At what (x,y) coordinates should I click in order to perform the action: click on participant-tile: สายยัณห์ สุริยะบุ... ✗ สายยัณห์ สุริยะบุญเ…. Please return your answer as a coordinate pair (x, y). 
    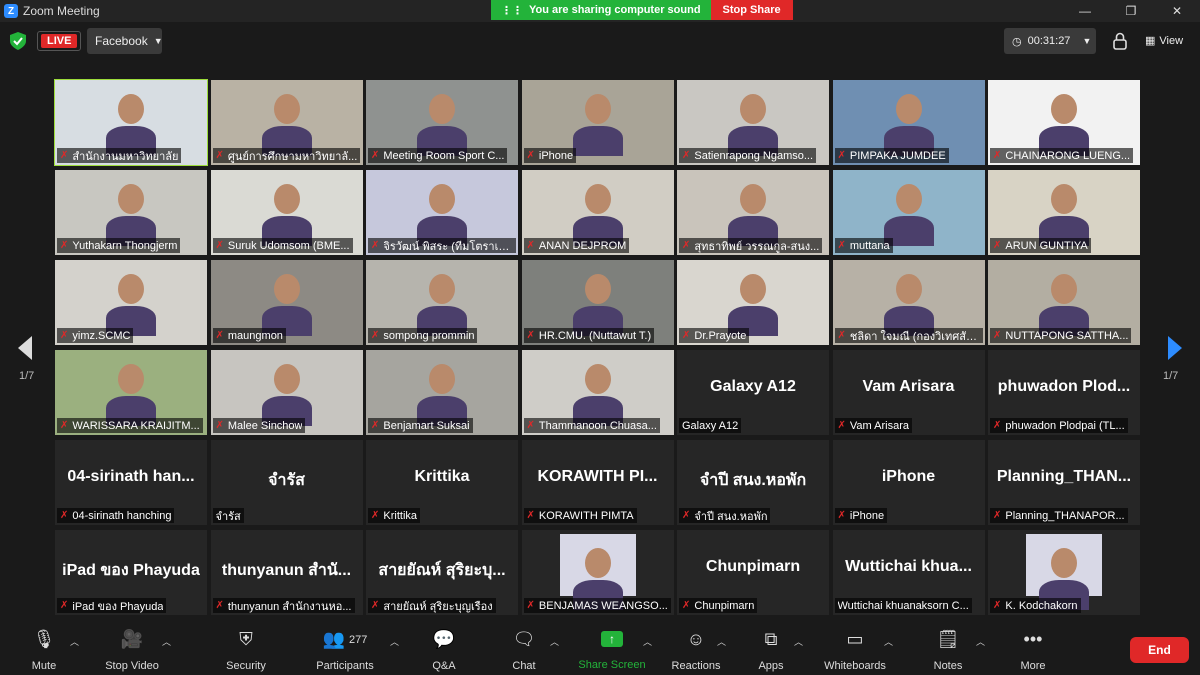
    Looking at the image, I should click on (442, 572).